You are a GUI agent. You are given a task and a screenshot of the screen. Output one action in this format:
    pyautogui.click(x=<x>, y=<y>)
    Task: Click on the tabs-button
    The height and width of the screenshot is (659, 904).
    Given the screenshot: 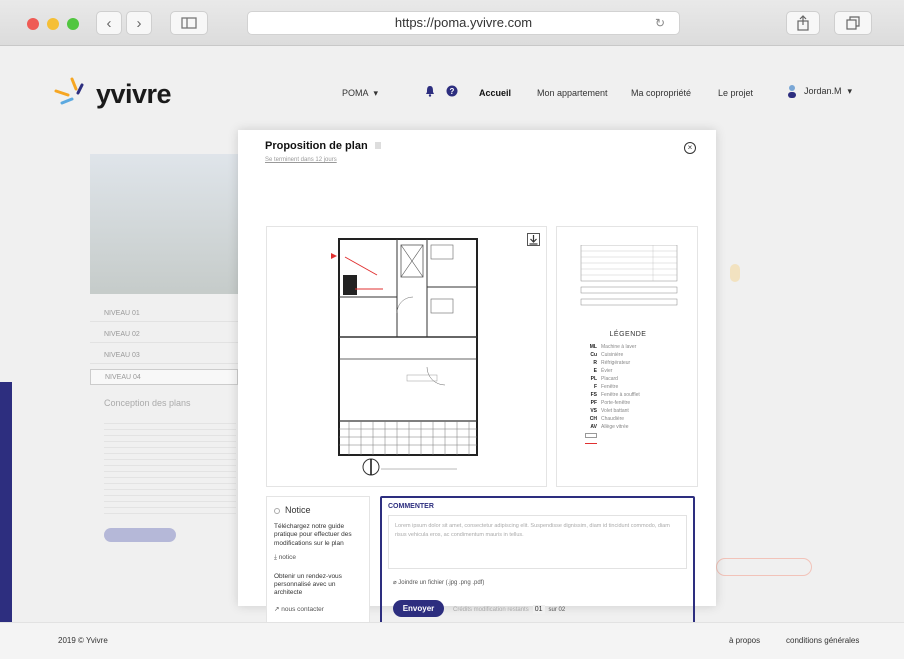 What is the action you would take?
    pyautogui.click(x=853, y=23)
    